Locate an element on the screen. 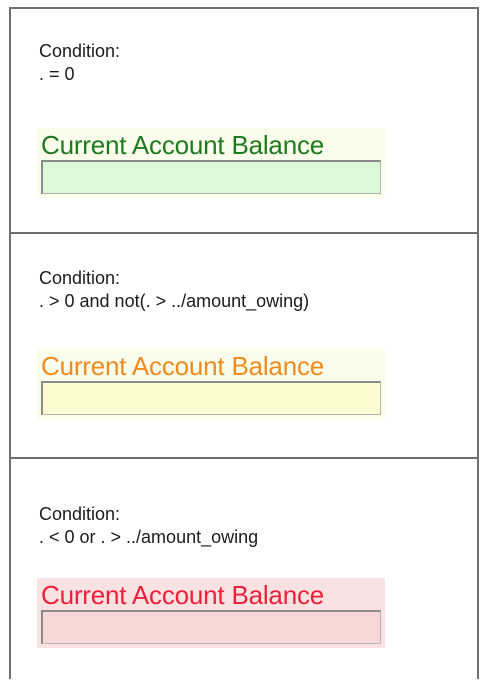 The image size is (483, 681). condition-expression: . > 0 and not(. > ../amount_owing) is located at coordinates (174, 301).